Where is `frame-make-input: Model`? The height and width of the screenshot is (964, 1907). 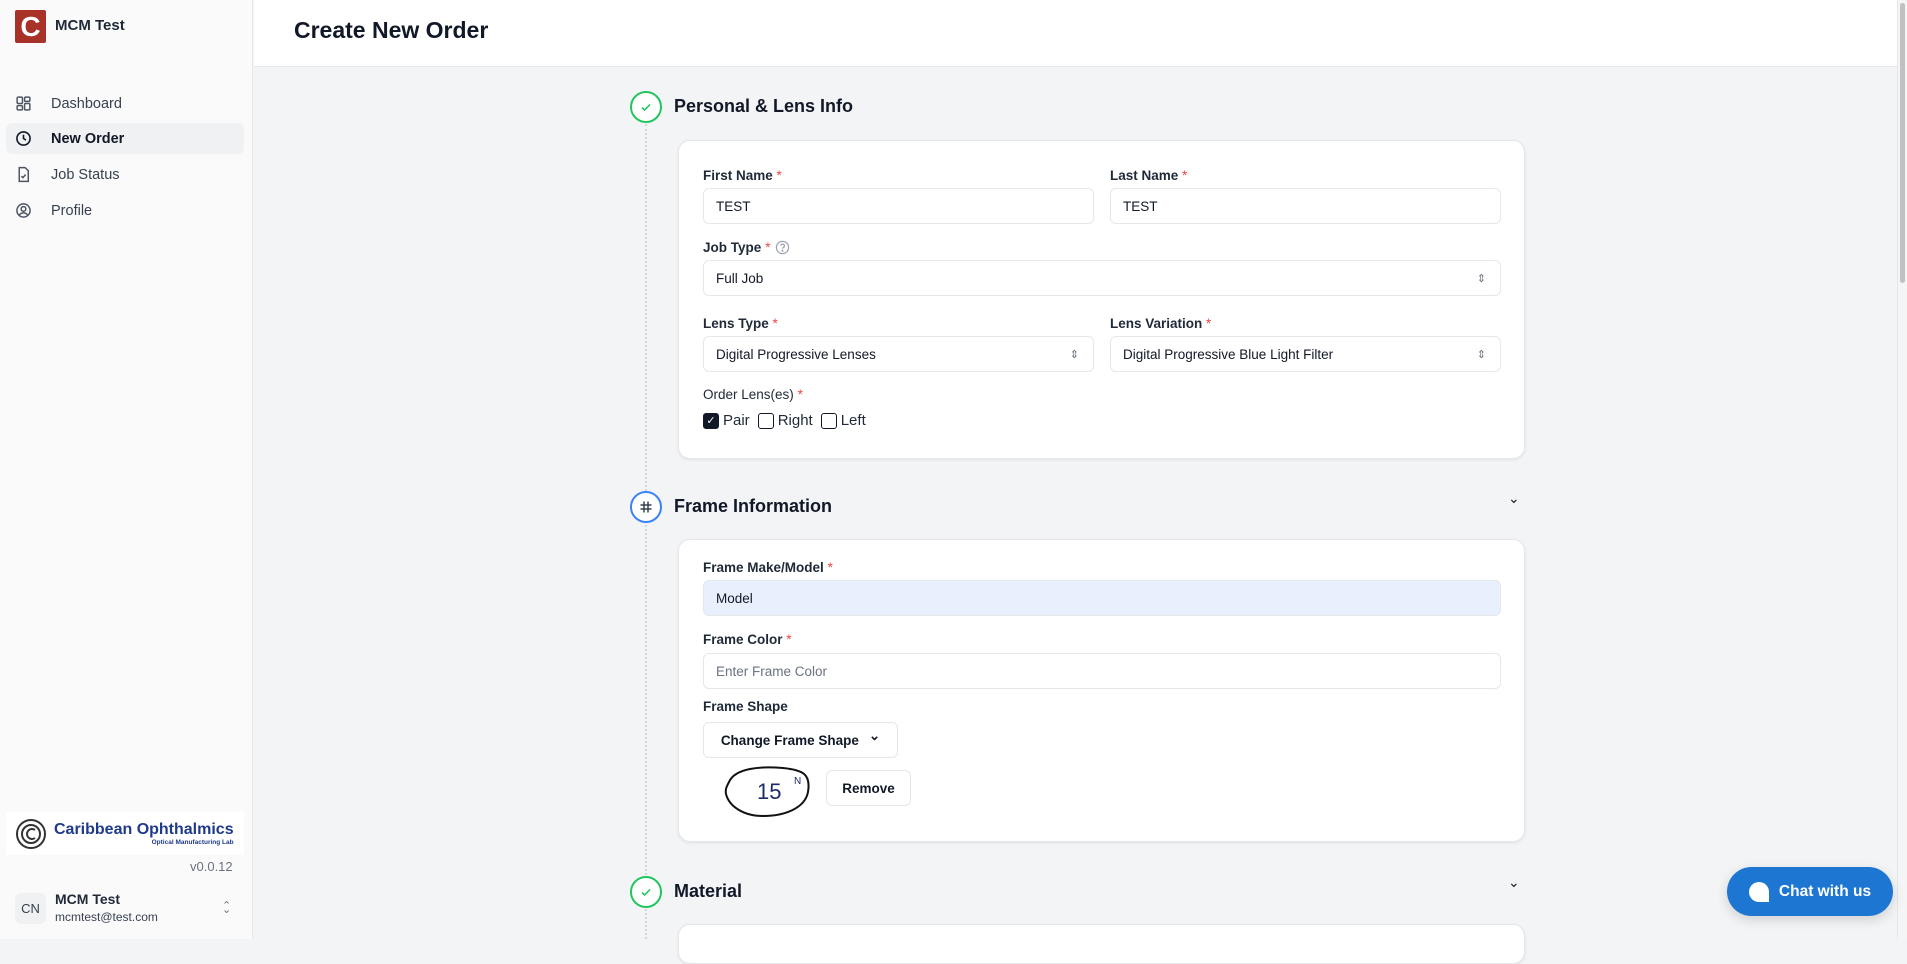 frame-make-input: Model is located at coordinates (1102, 598).